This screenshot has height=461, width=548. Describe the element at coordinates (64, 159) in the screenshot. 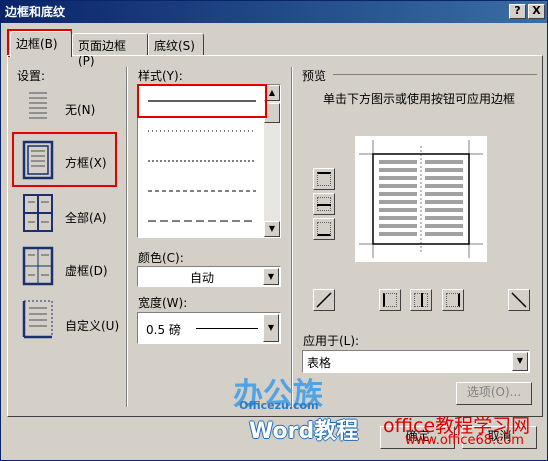

I see `highlight-box-setting` at that location.